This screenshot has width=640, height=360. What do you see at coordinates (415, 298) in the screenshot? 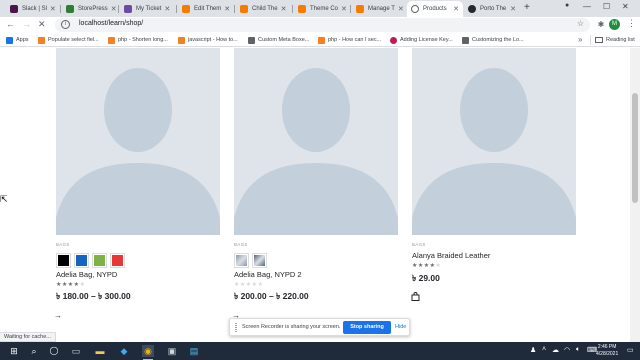
I see `shopping-bag-icon` at bounding box center [415, 298].